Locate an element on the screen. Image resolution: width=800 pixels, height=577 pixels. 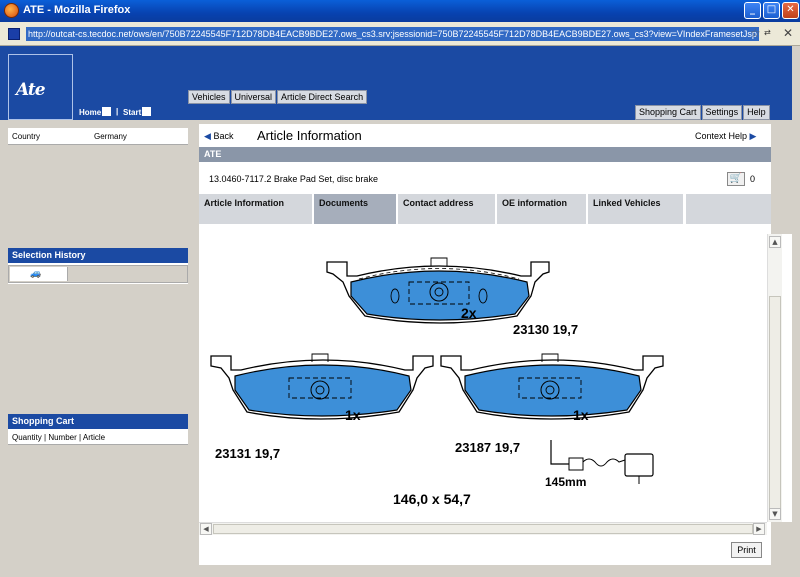
toolbar-close-icon: ✕ is located at coordinates (788, 33).